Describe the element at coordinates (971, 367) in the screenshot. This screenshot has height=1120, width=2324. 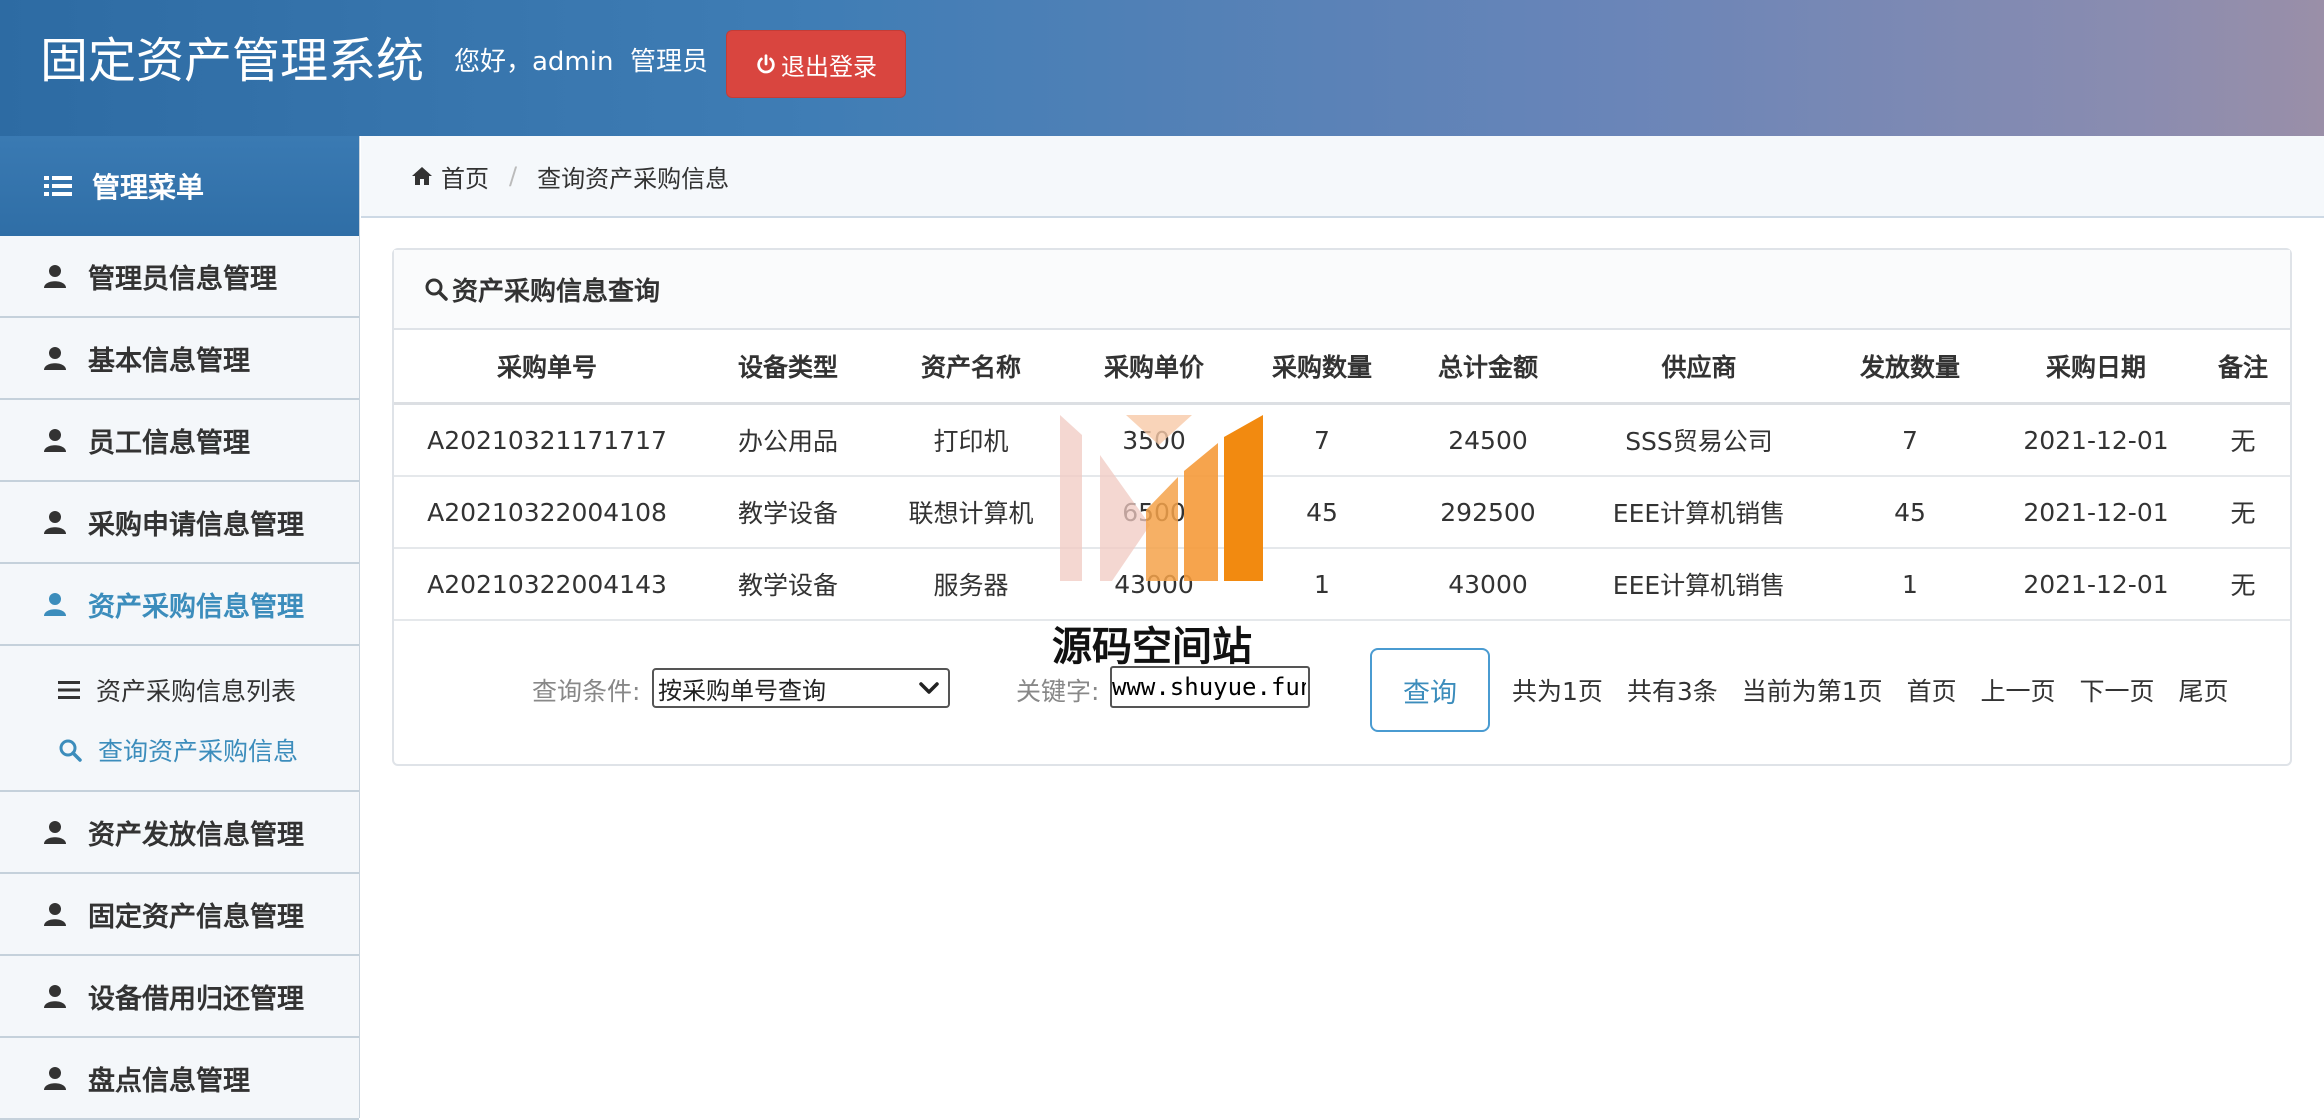
I see `column-header: 资产名称` at that location.